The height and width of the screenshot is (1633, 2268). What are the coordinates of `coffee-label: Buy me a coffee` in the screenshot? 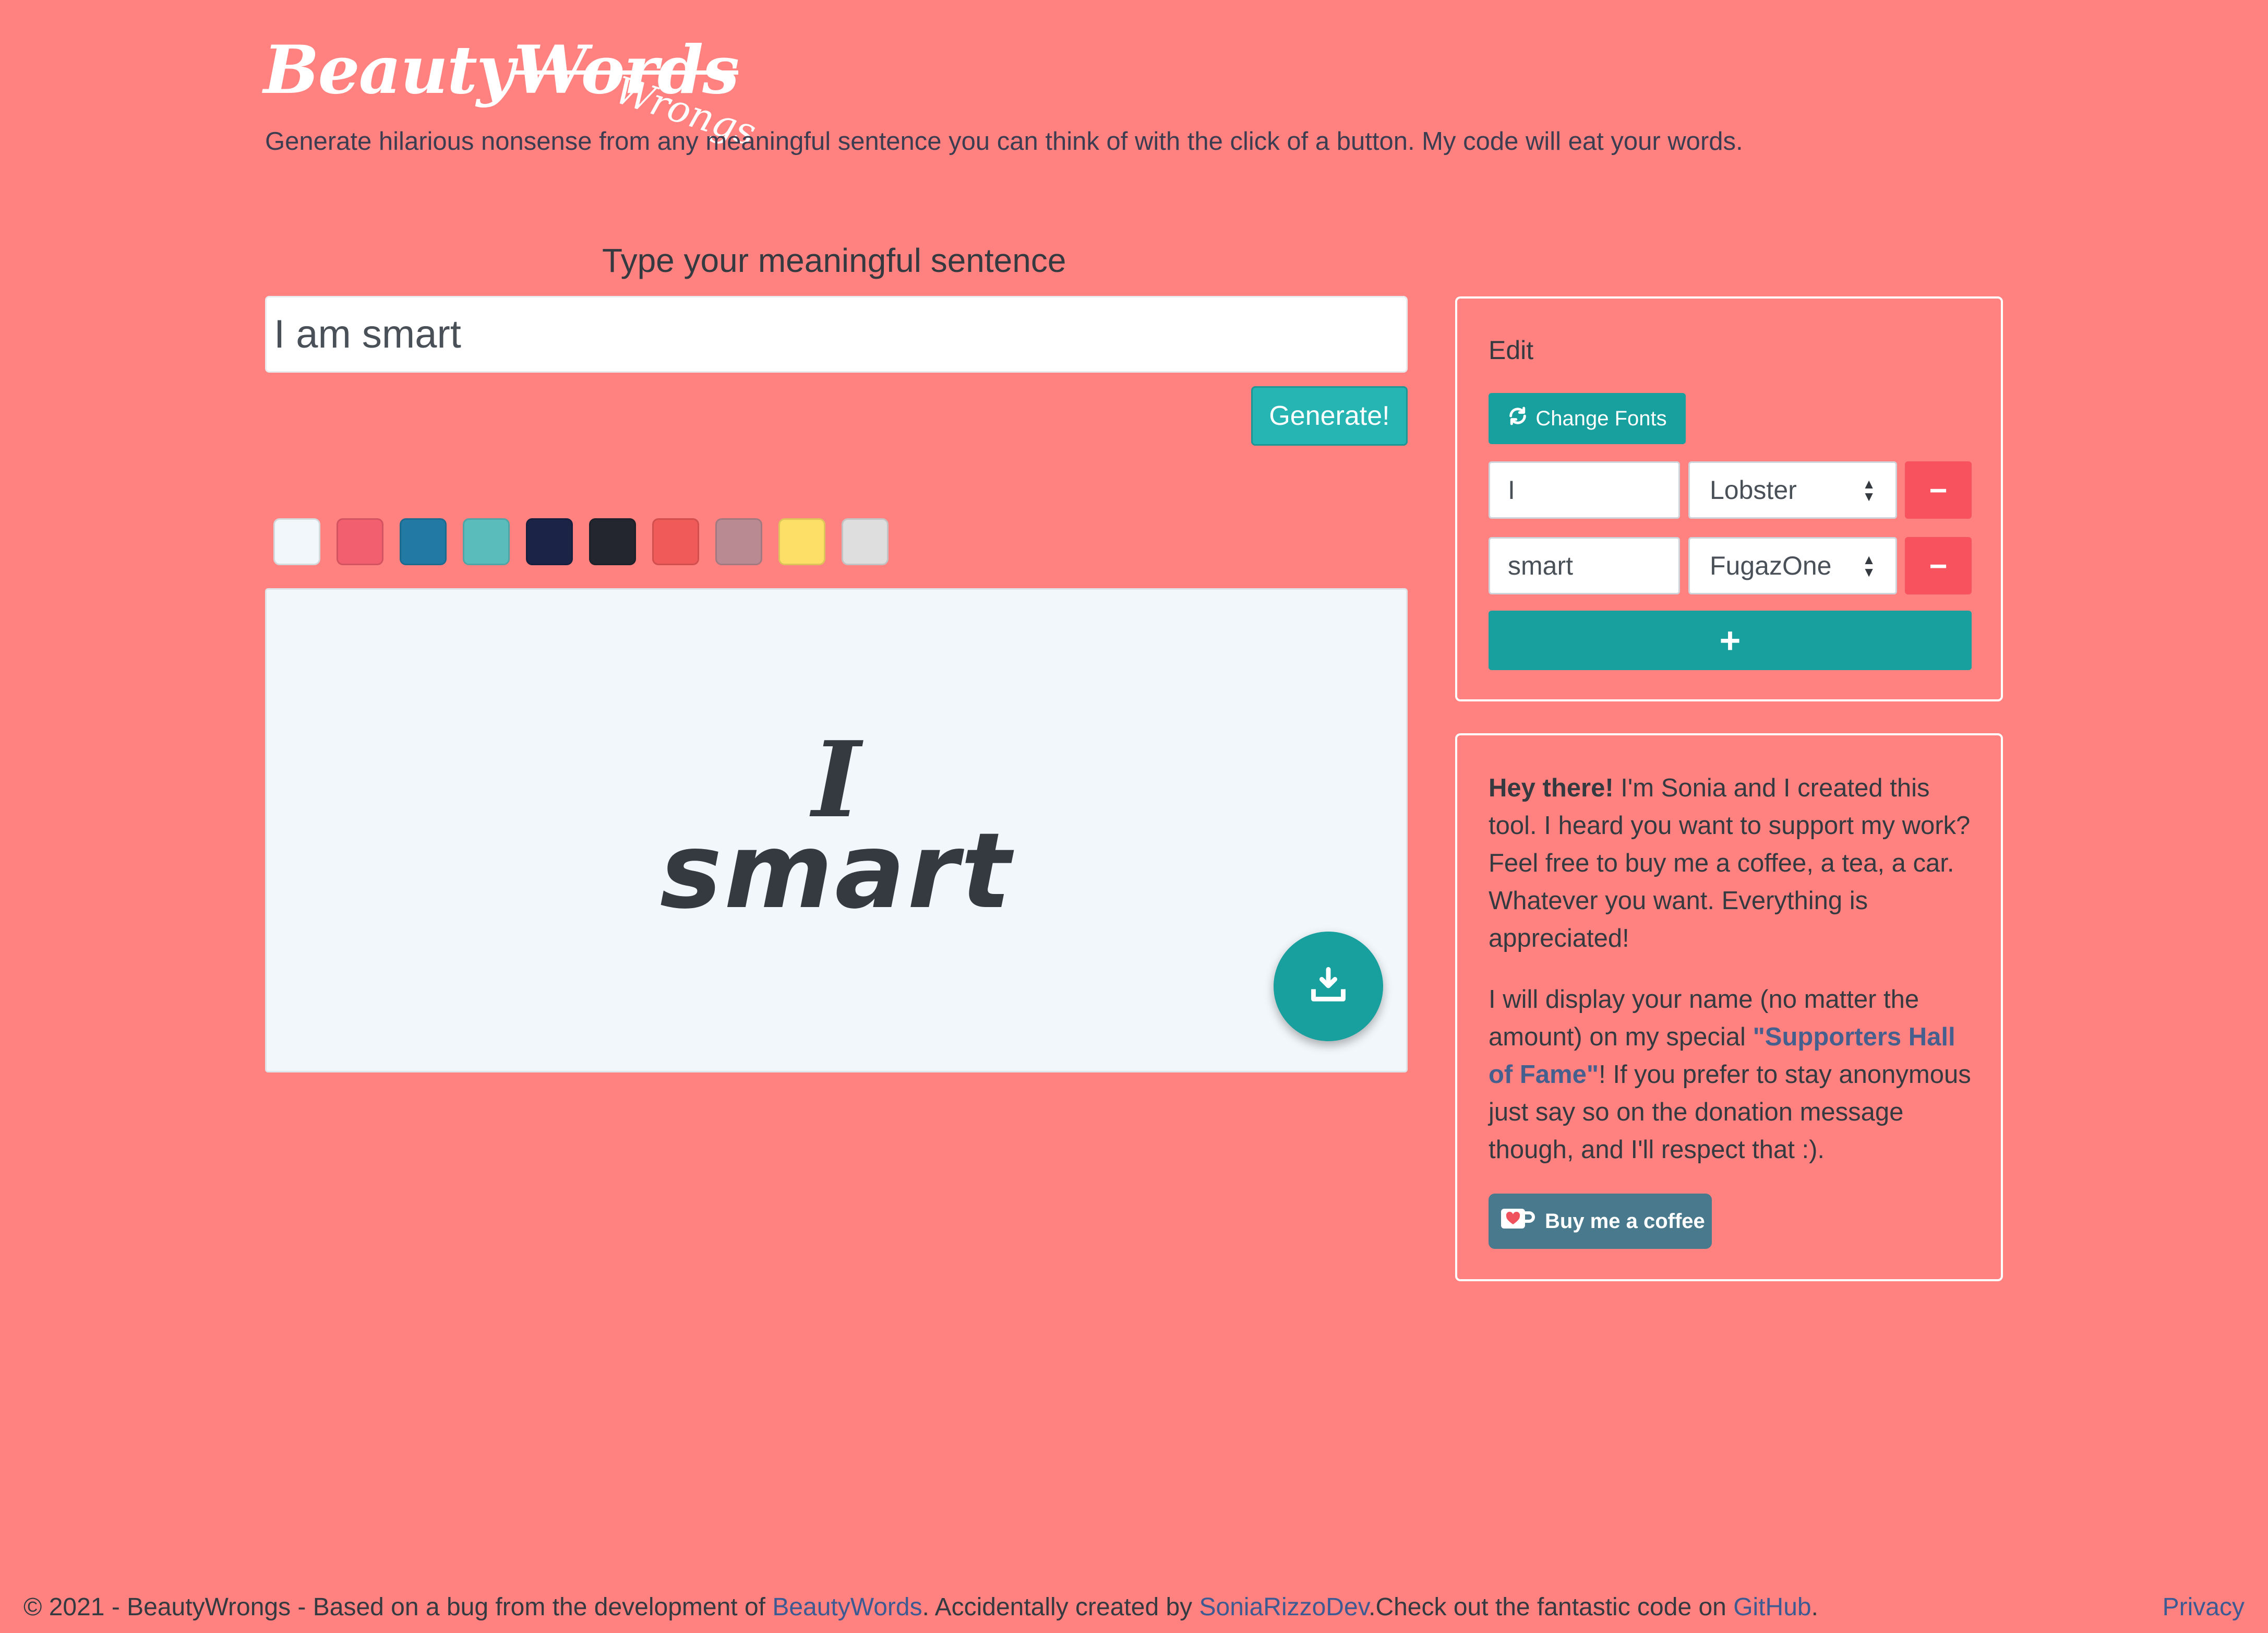 It's located at (1625, 1221).